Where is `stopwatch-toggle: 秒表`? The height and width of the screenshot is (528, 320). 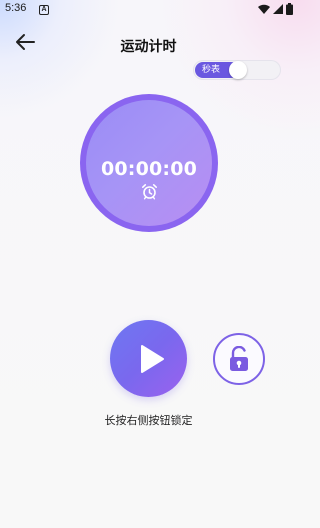 stopwatch-toggle: 秒表 is located at coordinates (237, 70).